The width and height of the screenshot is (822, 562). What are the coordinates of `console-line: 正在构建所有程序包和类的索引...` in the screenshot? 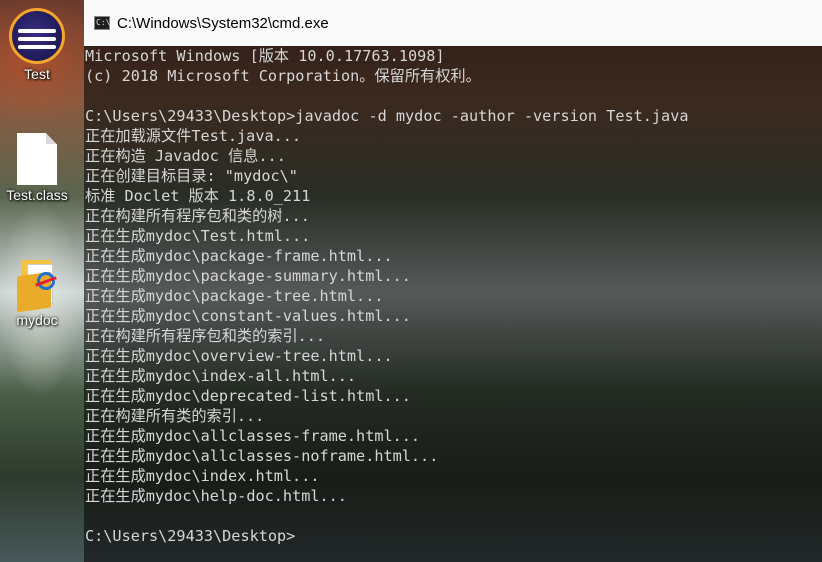 It's located at (205, 336).